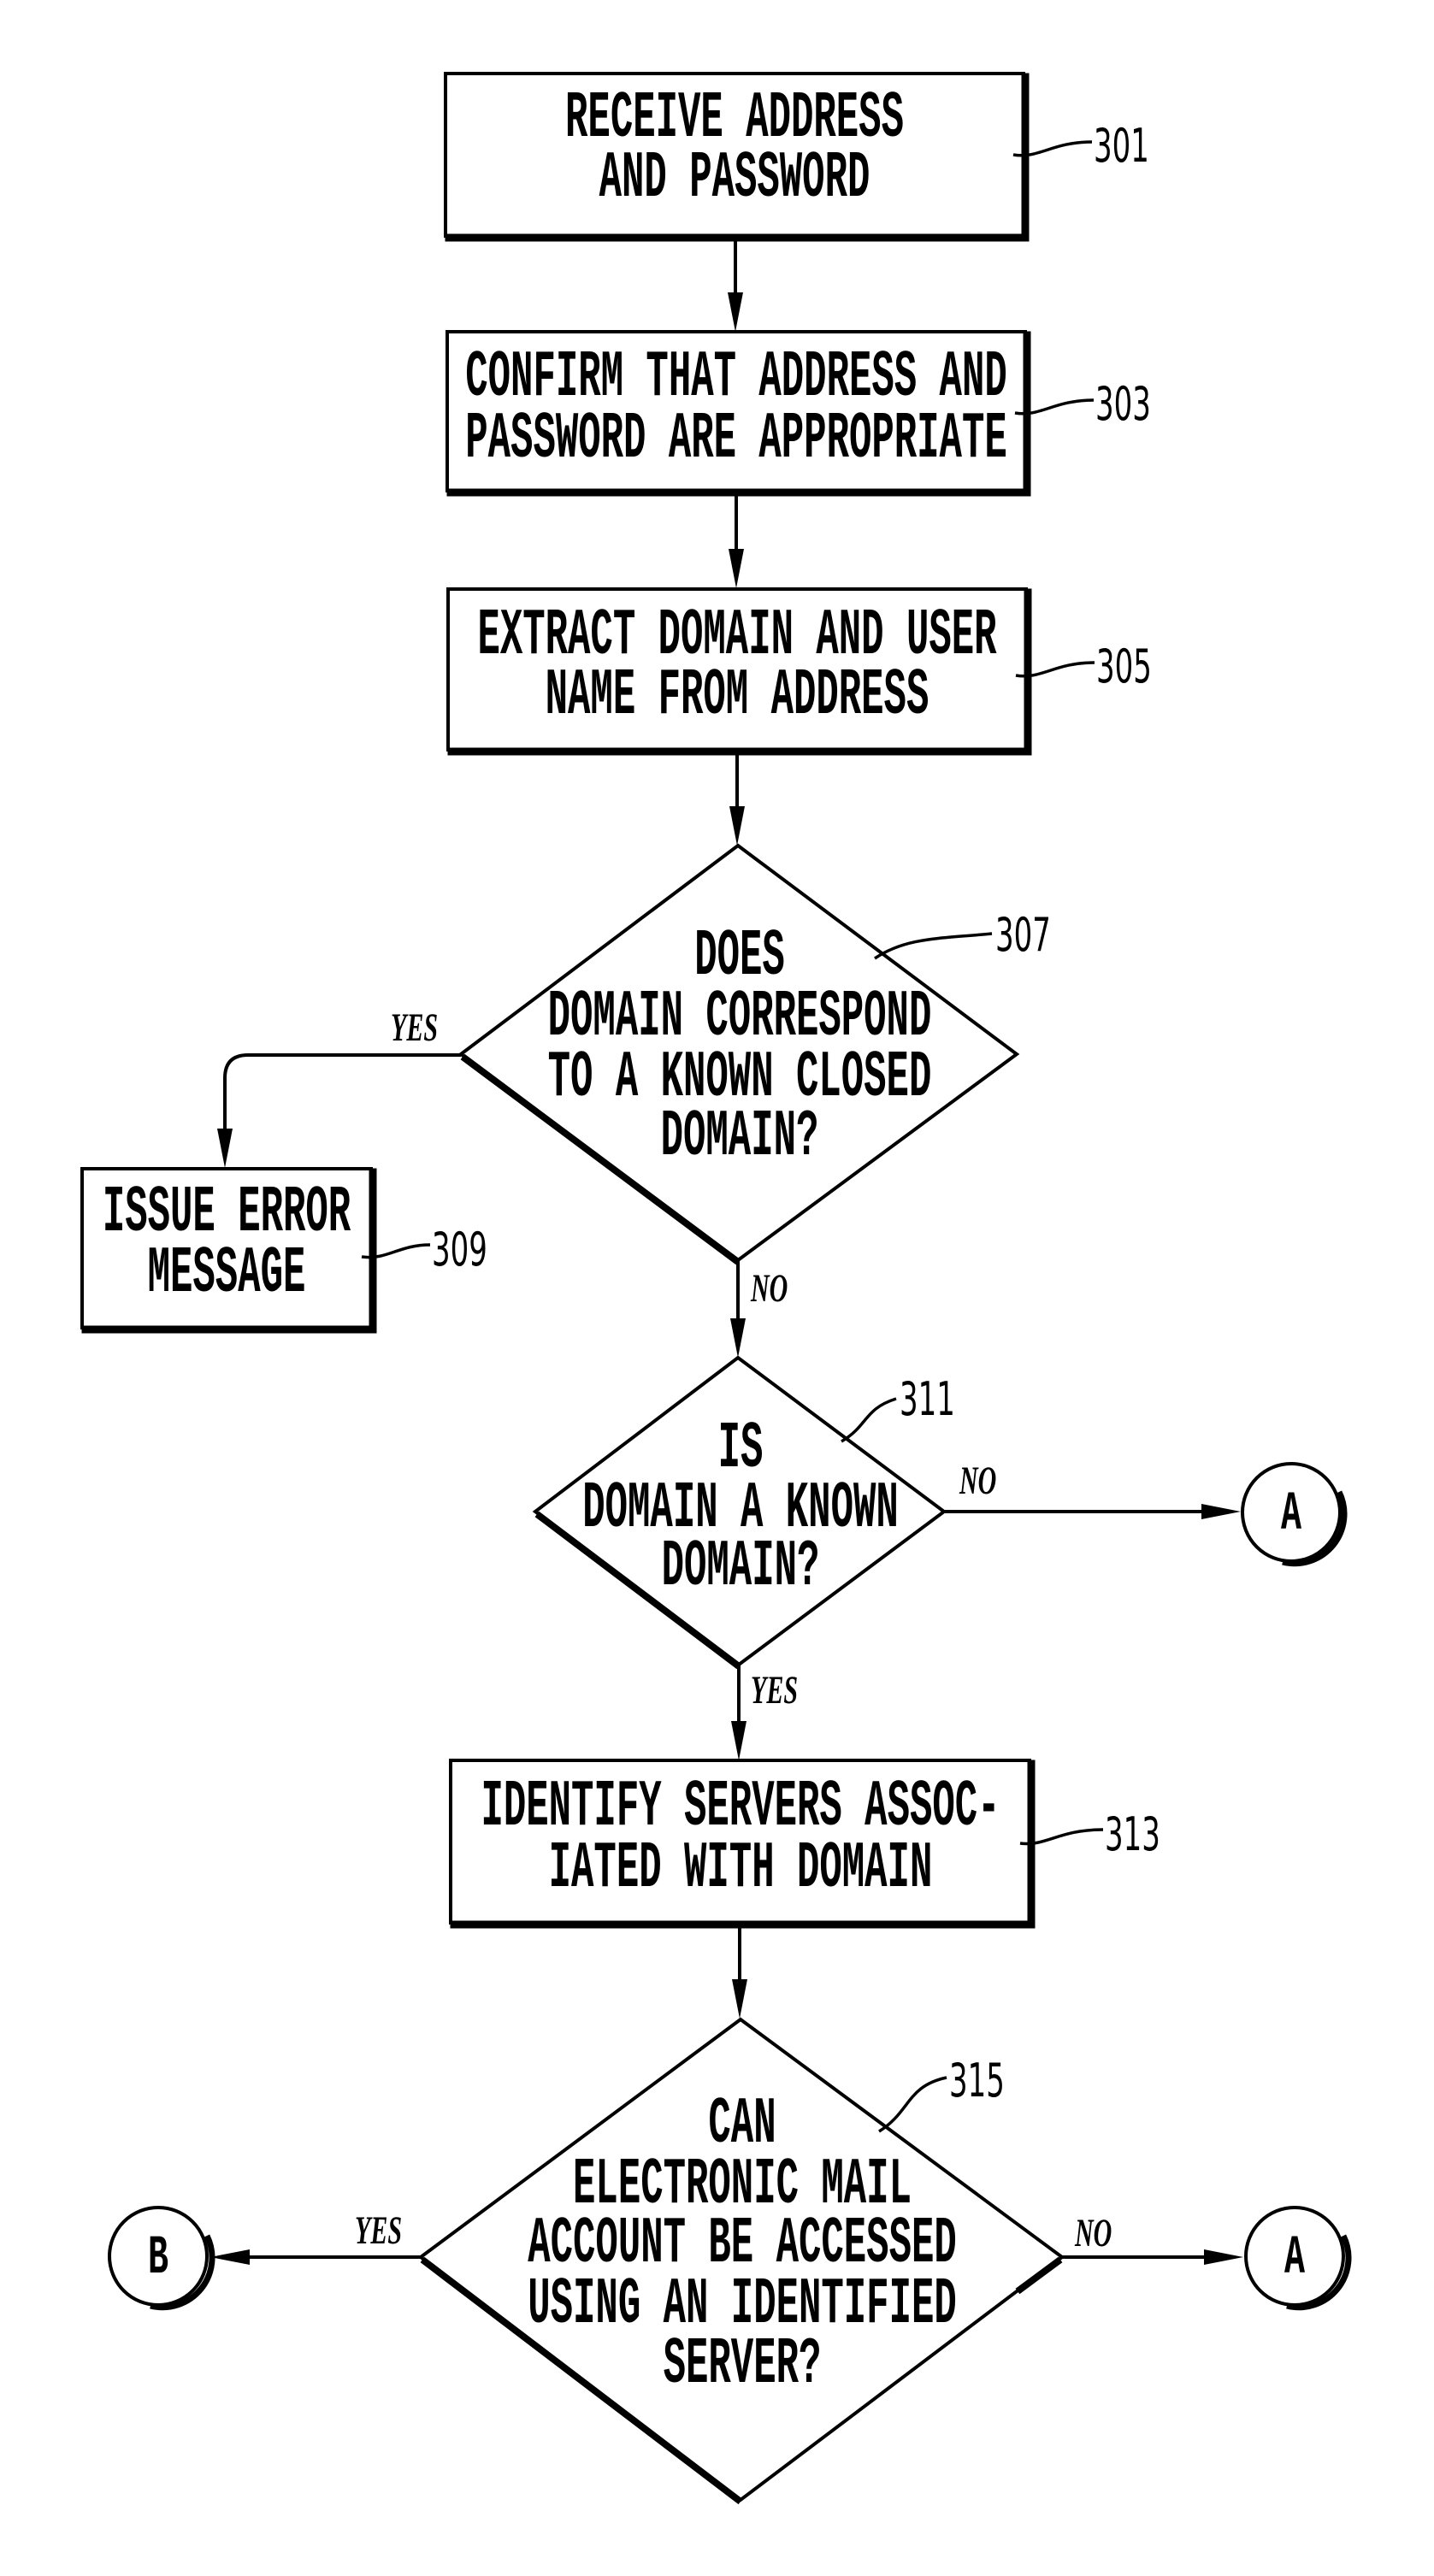 The width and height of the screenshot is (1434, 2576). What do you see at coordinates (1295, 2259) in the screenshot?
I see `connector-a-2-label: A` at bounding box center [1295, 2259].